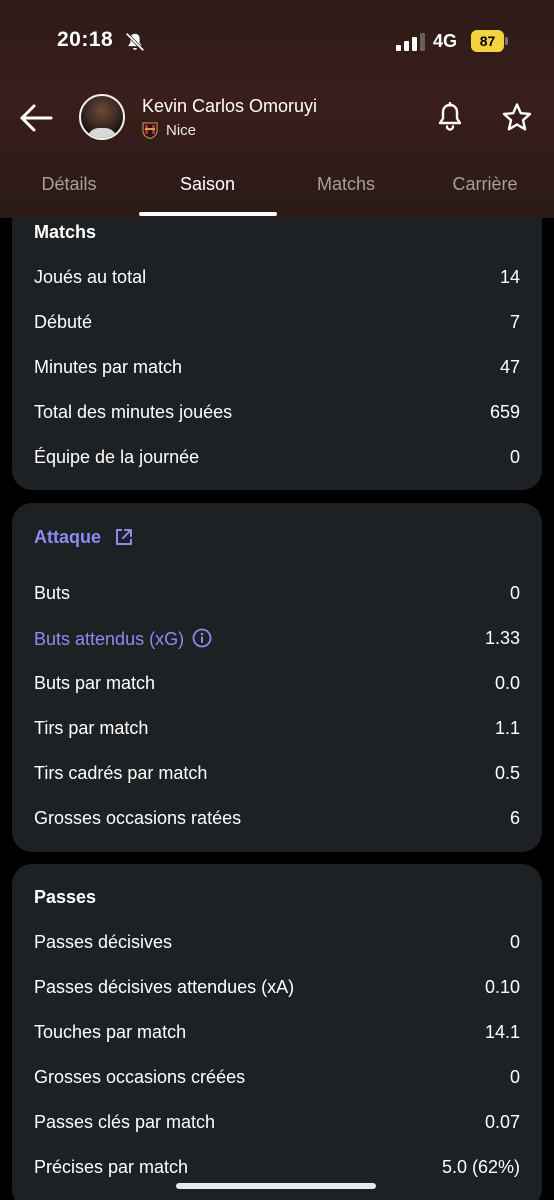 The image size is (554, 1200). What do you see at coordinates (85, 39) in the screenshot?
I see `status-time: 20:18` at bounding box center [85, 39].